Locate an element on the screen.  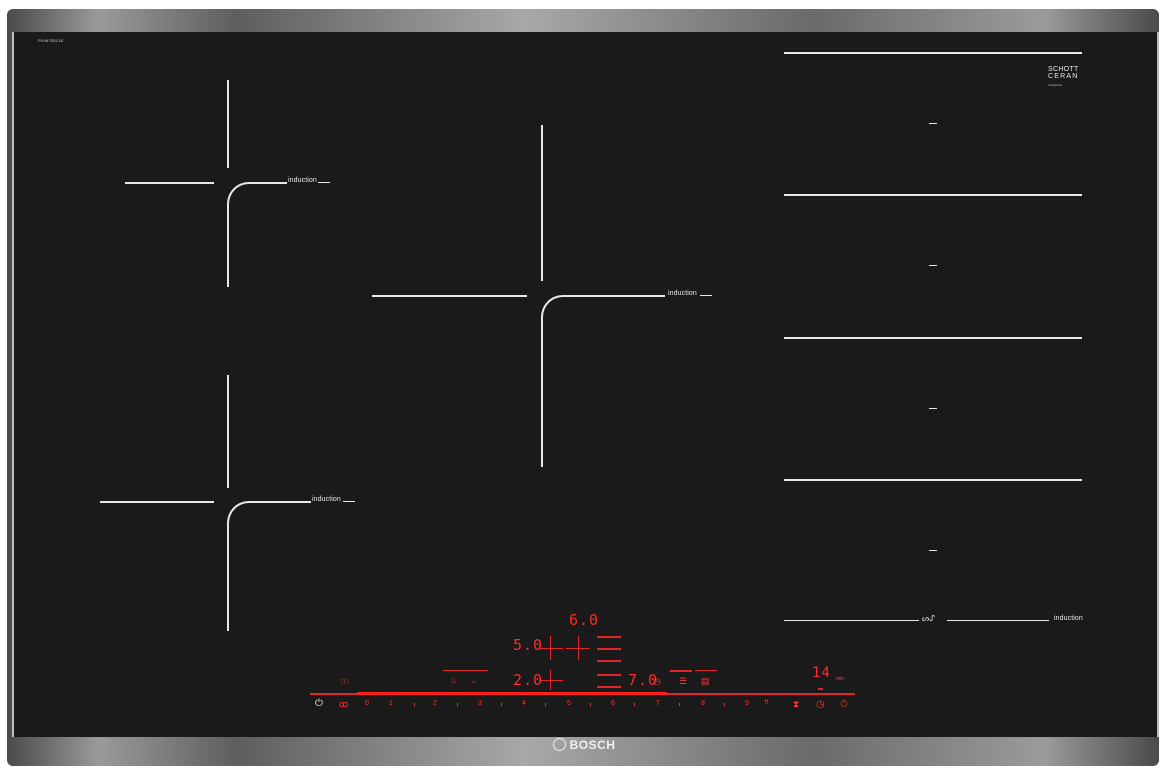
material-logo: SCHOTT CERAN miniprint is located at coordinates (1063, 76).